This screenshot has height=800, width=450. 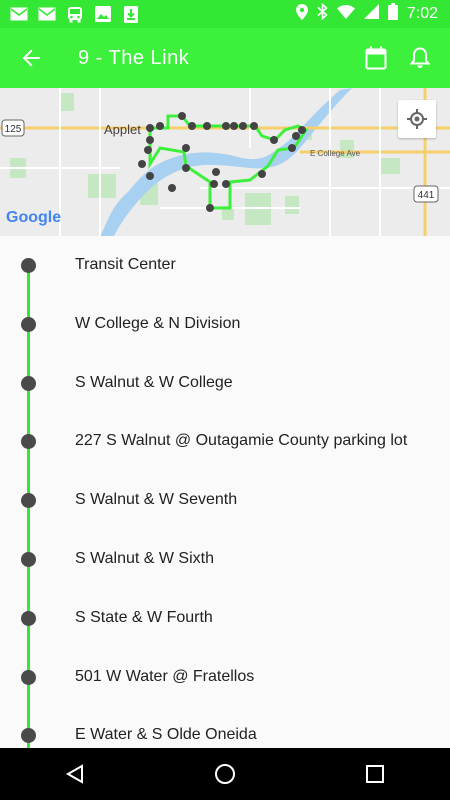 What do you see at coordinates (345, 14) in the screenshot?
I see `wifi-icon` at bounding box center [345, 14].